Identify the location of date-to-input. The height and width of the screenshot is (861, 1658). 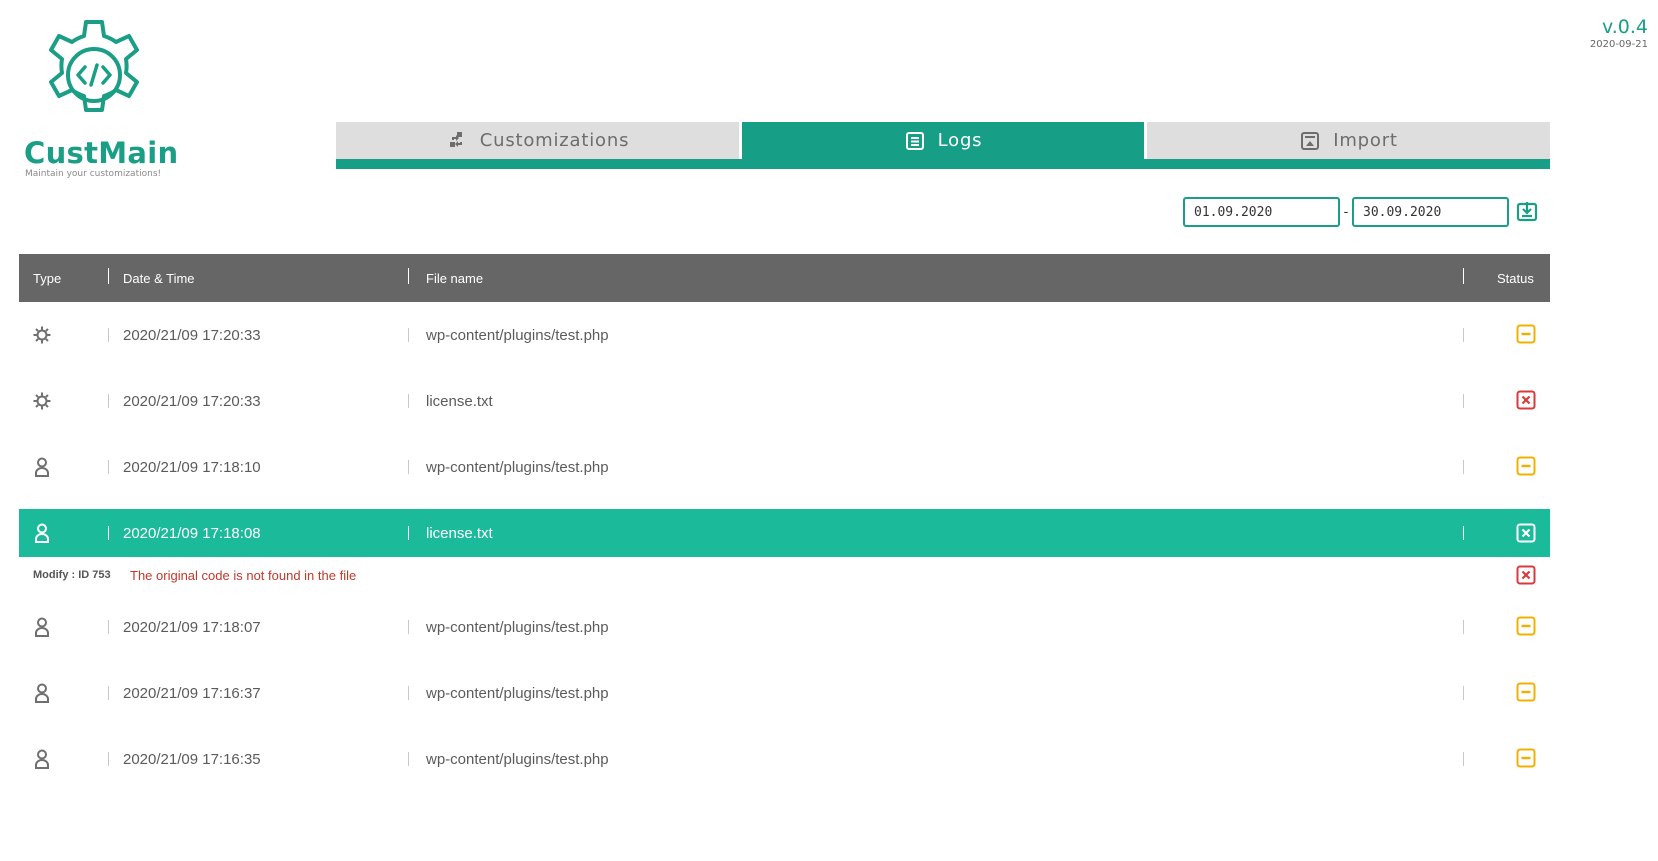
(1430, 212).